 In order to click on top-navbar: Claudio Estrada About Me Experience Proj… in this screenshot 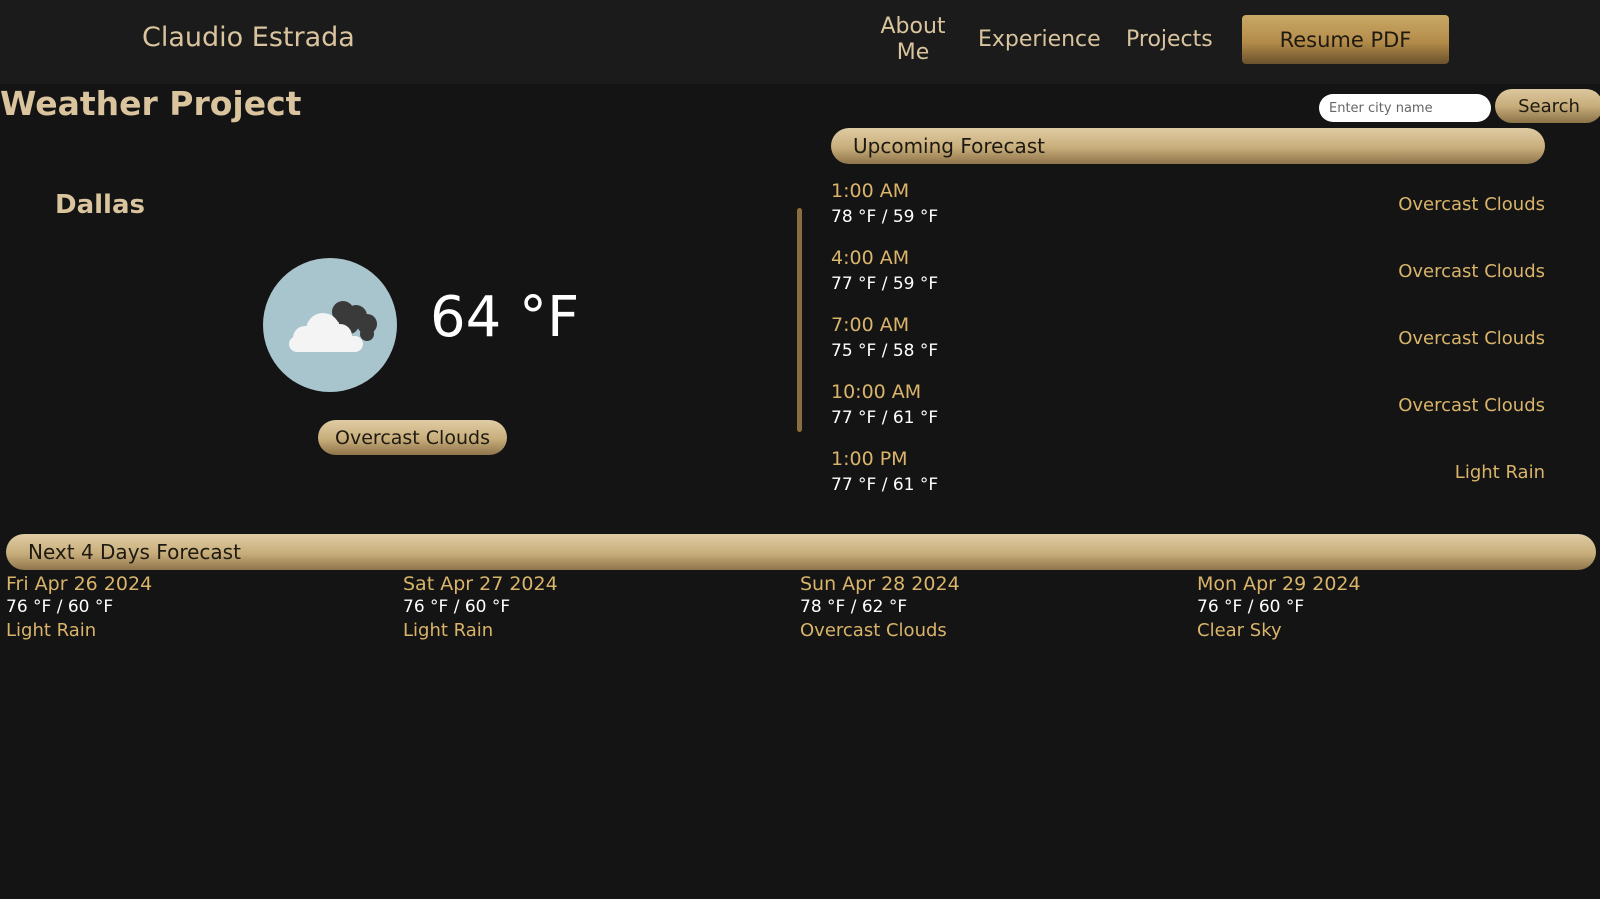, I will do `click(800, 42)`.